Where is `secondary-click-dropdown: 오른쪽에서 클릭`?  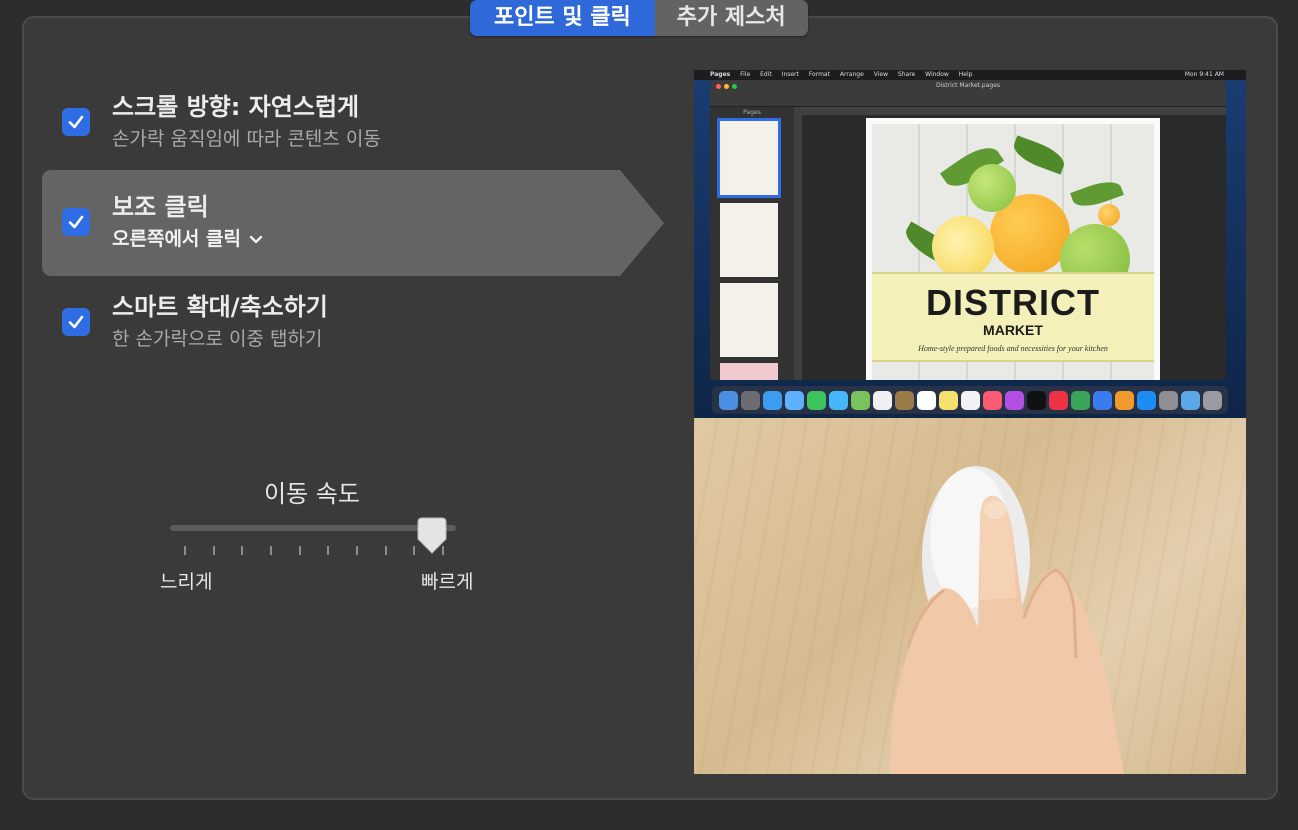 secondary-click-dropdown: 오른쪽에서 클릭 is located at coordinates (187, 237).